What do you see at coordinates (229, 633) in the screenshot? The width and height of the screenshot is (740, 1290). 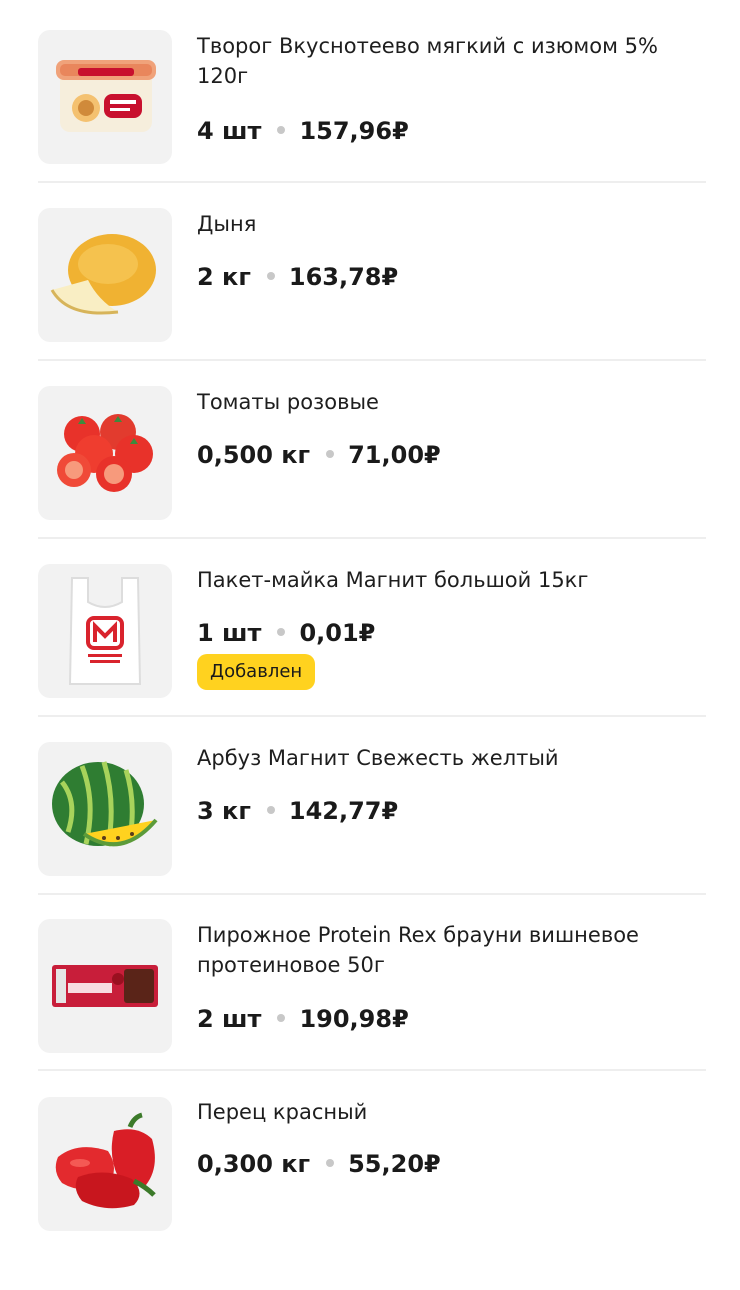 I see `product-quantity: 1 шт` at bounding box center [229, 633].